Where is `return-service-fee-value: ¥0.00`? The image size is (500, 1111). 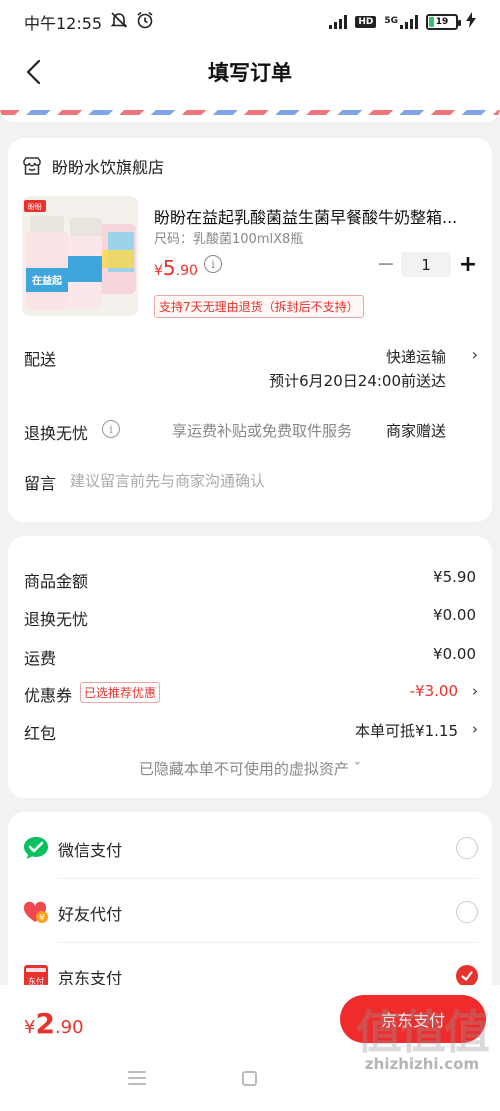
return-service-fee-value: ¥0.00 is located at coordinates (454, 615).